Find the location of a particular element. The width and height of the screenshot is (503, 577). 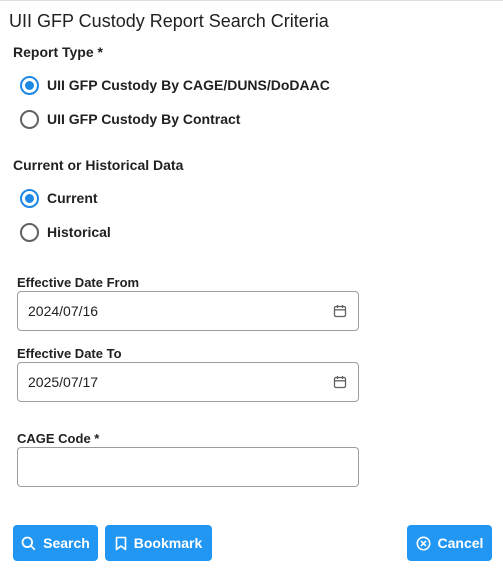

cancel-circle-icon is located at coordinates (423, 543).